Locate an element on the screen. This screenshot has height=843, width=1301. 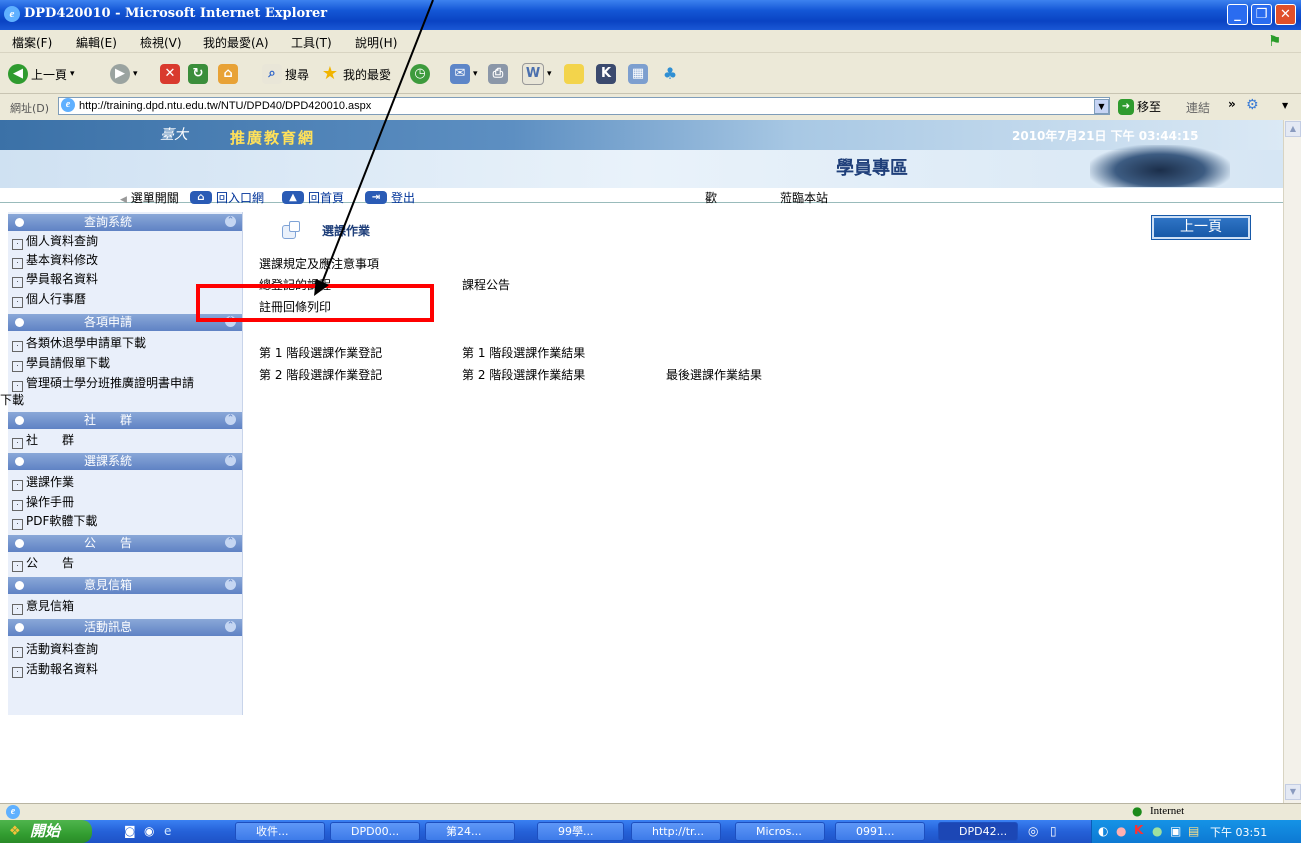
welcome-left: 歡 is located at coordinates (711, 198).